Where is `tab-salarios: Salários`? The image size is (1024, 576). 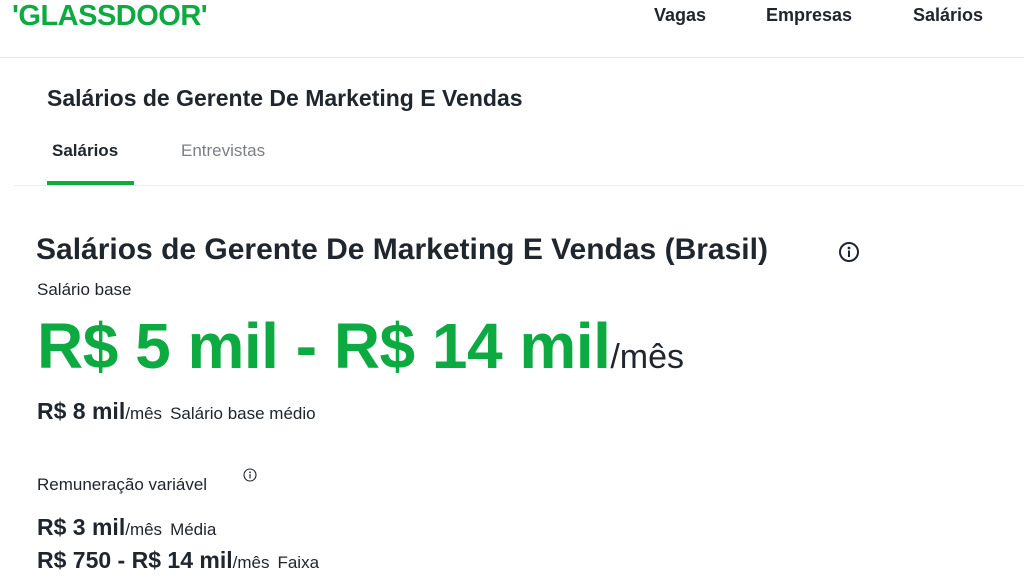
tab-salarios: Salários is located at coordinates (85, 151).